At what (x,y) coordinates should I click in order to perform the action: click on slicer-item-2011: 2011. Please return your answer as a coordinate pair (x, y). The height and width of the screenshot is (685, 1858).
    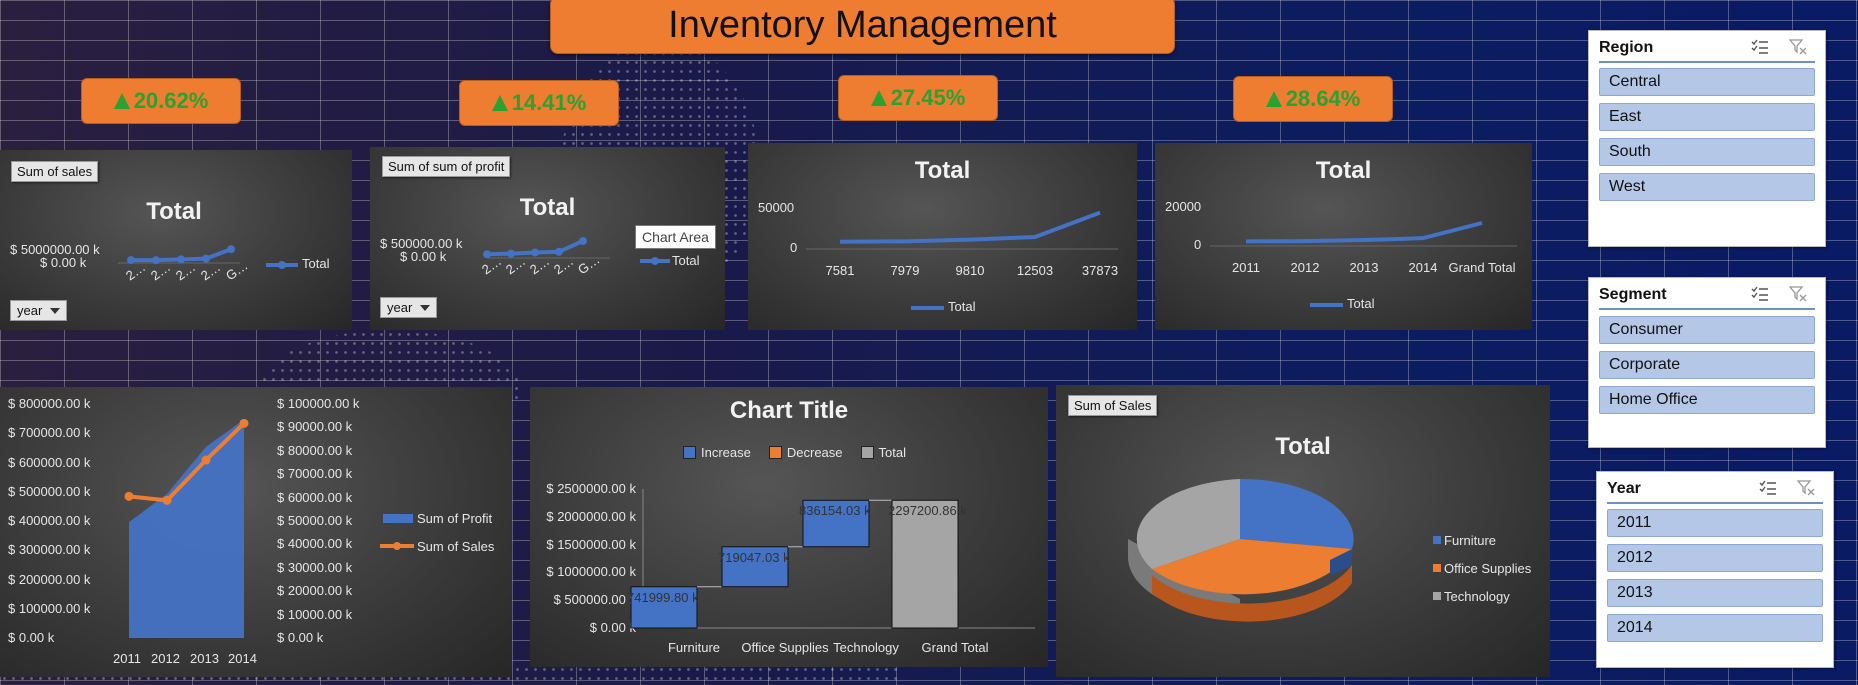
    Looking at the image, I should click on (1715, 523).